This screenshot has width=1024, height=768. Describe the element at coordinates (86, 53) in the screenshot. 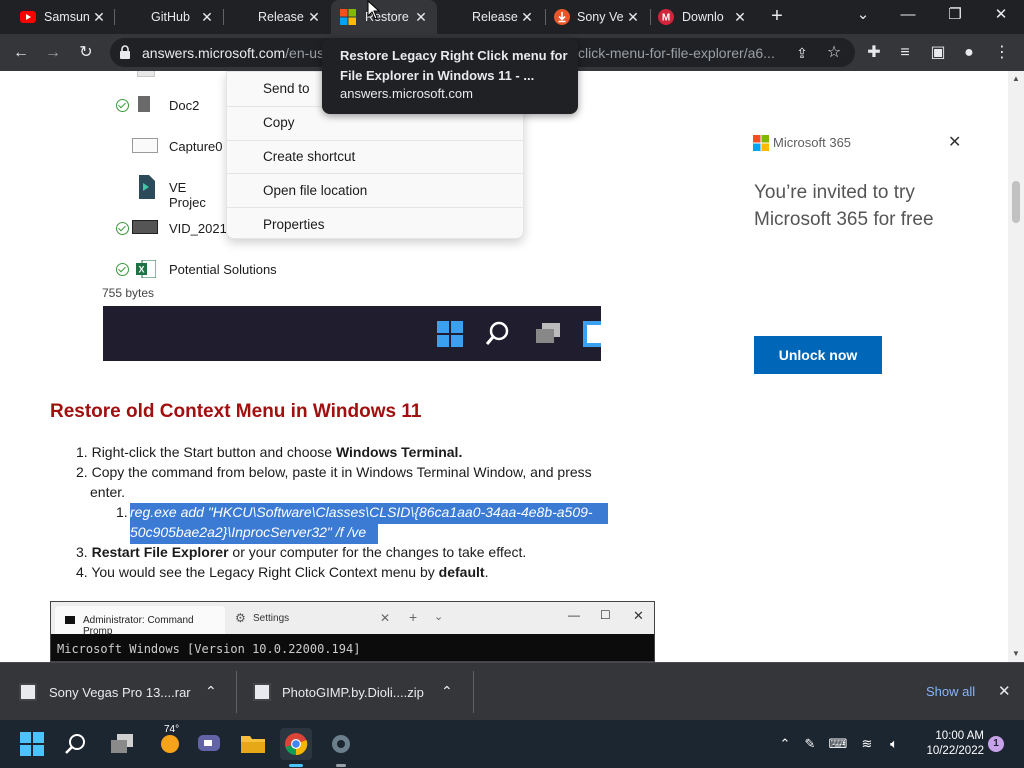

I see `reload-icon: ↻` at that location.